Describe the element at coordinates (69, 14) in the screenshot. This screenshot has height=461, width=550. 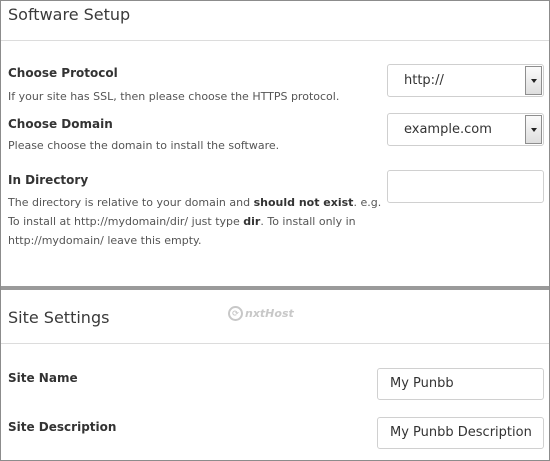
I see `software-setup-title: Software Setup` at that location.